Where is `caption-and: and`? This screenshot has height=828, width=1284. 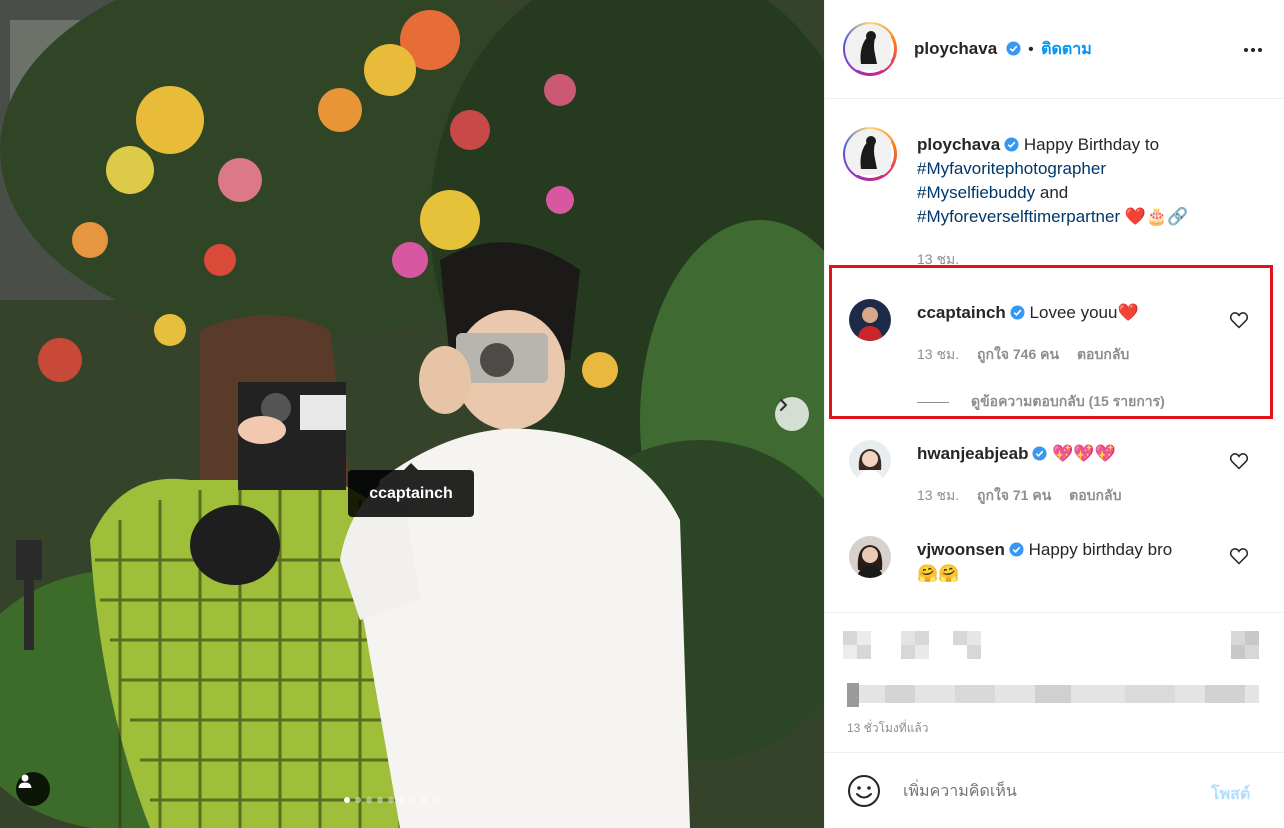 caption-and: and is located at coordinates (1054, 192).